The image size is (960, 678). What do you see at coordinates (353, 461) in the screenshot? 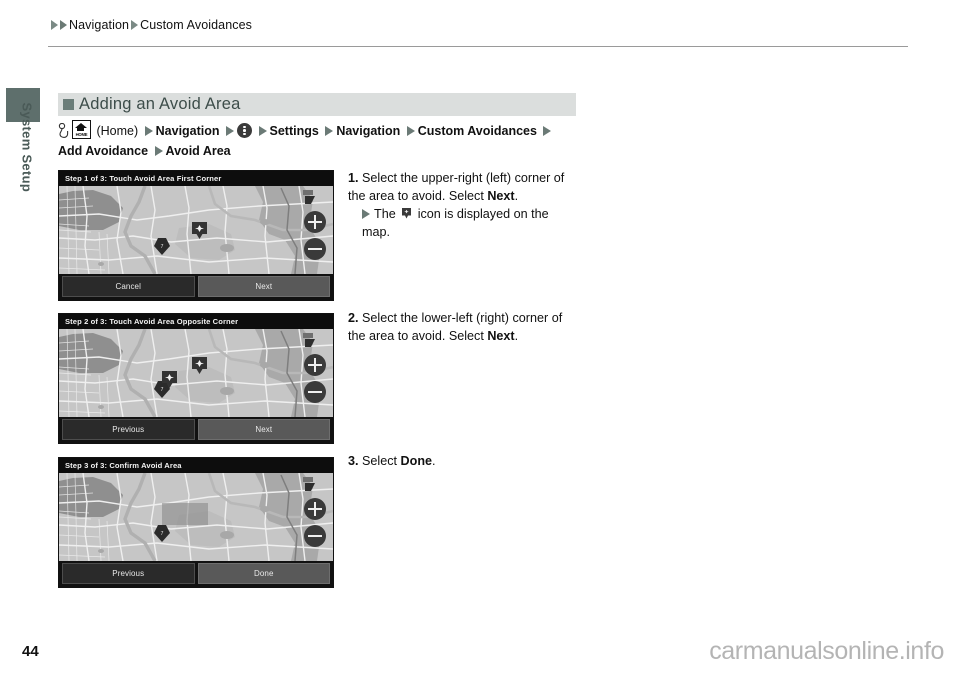
I see `step-3-number: 3.` at bounding box center [353, 461].